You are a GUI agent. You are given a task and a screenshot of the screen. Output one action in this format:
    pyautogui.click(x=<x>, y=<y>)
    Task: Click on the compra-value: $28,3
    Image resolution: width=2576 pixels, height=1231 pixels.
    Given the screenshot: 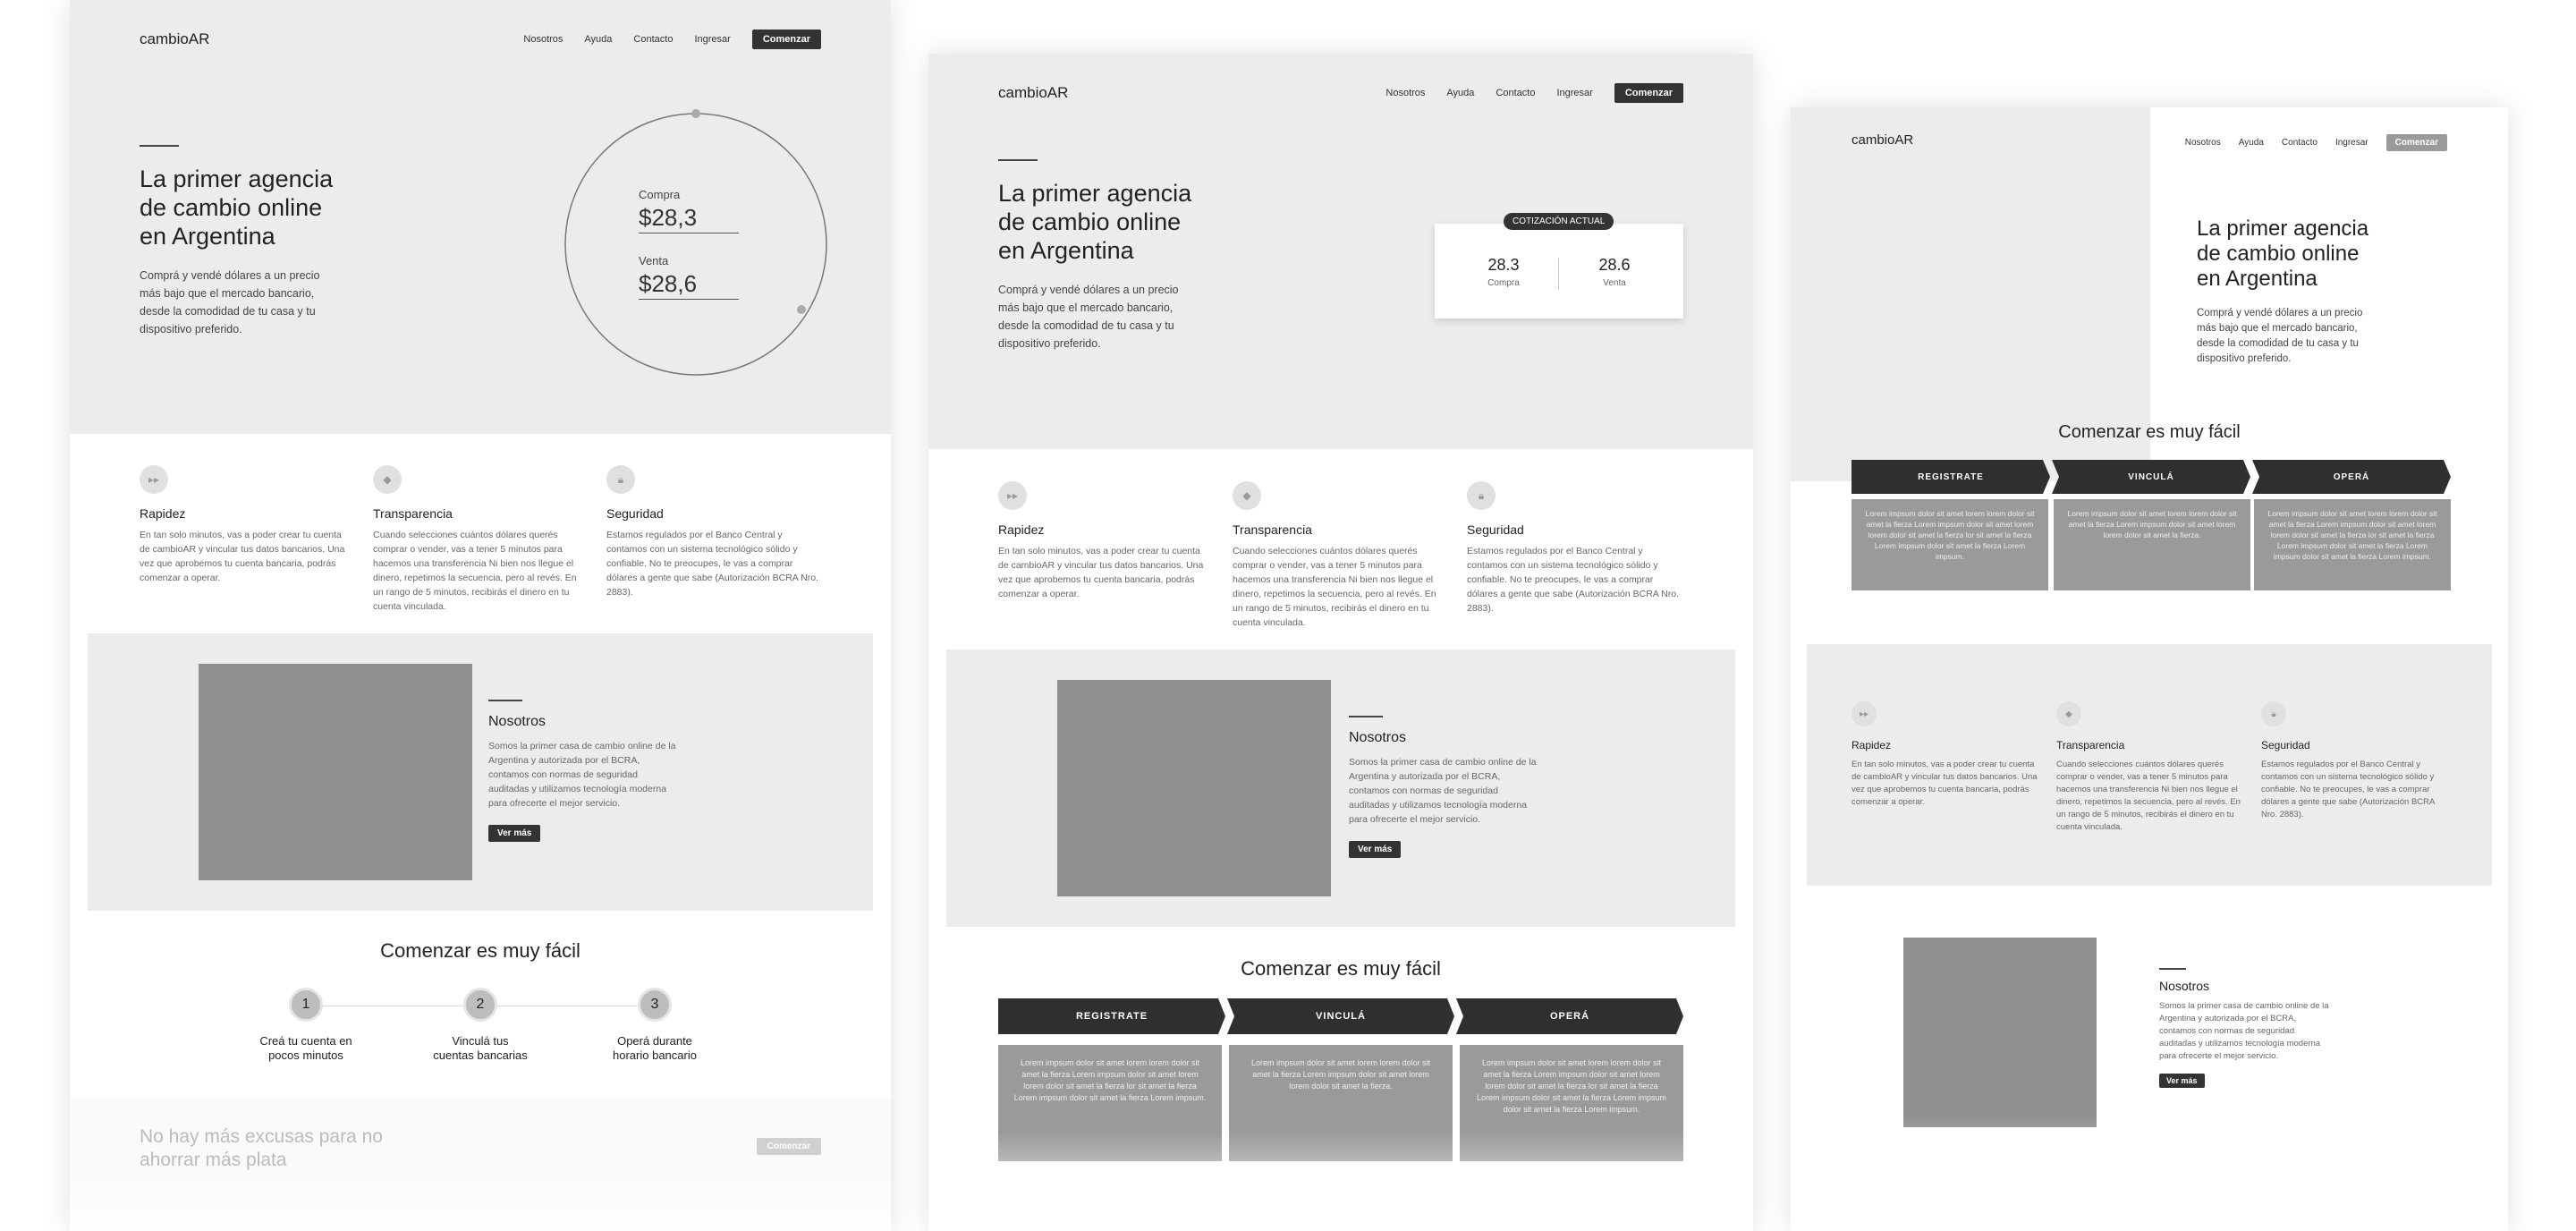 What is the action you would take?
    pyautogui.click(x=689, y=218)
    